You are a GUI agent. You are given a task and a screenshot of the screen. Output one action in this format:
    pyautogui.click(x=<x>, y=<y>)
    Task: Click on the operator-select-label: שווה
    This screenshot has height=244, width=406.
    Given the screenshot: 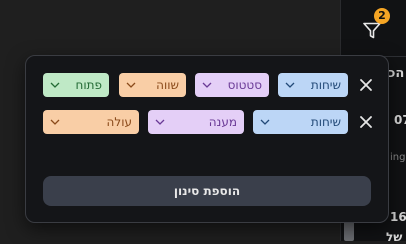 What is the action you would take?
    pyautogui.click(x=167, y=85)
    